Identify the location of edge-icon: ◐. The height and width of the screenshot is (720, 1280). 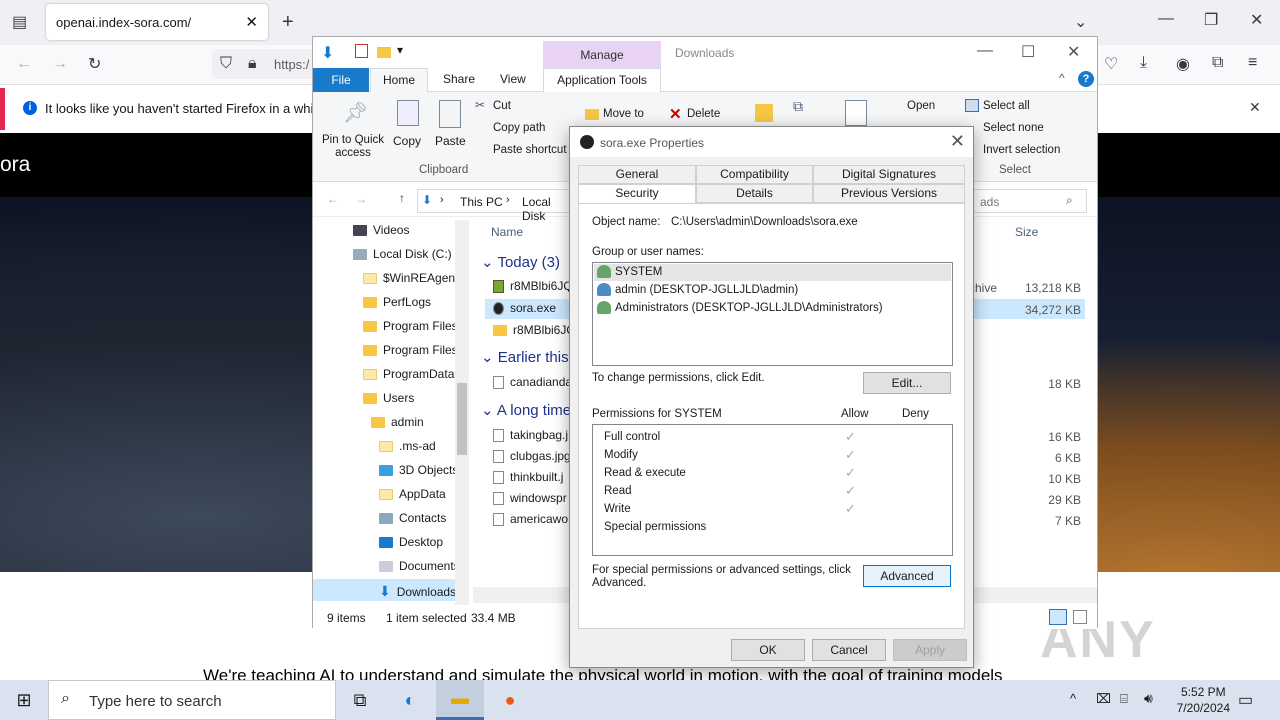
(410, 700).